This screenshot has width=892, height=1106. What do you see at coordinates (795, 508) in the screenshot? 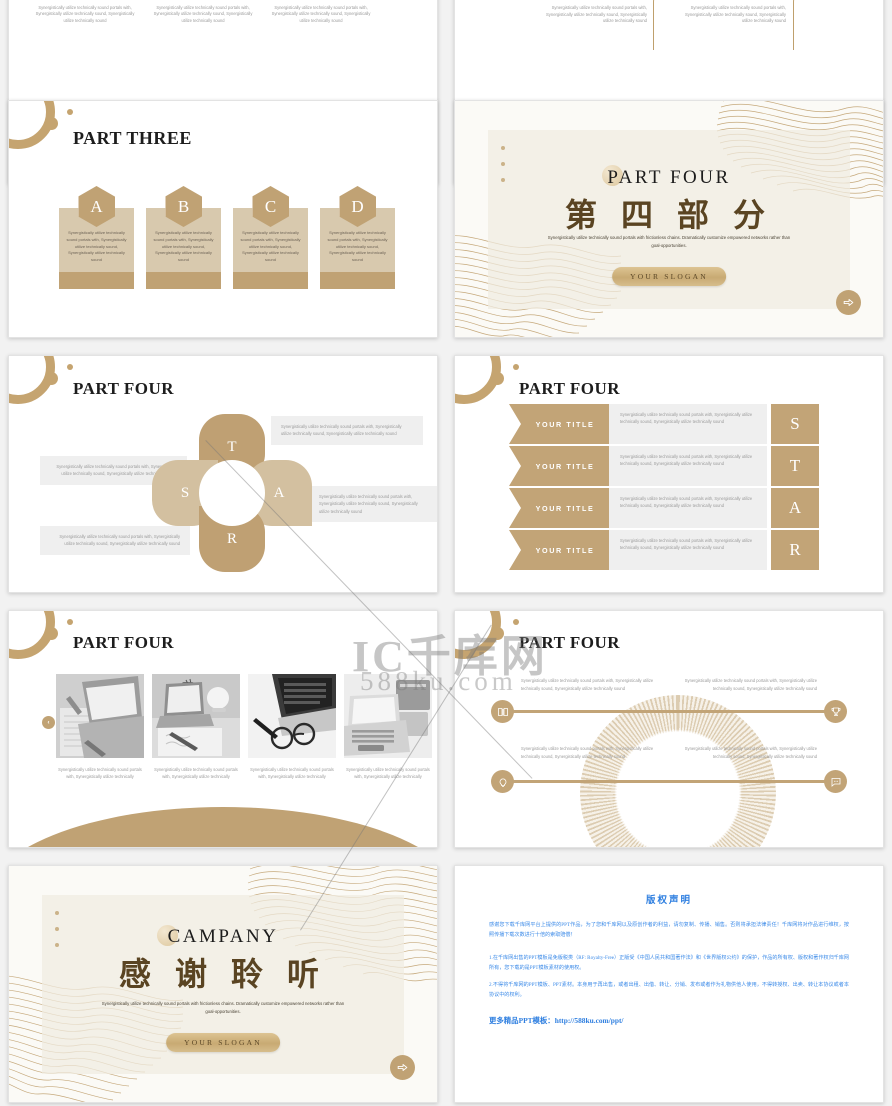
I see `banner-letter: A` at bounding box center [795, 508].